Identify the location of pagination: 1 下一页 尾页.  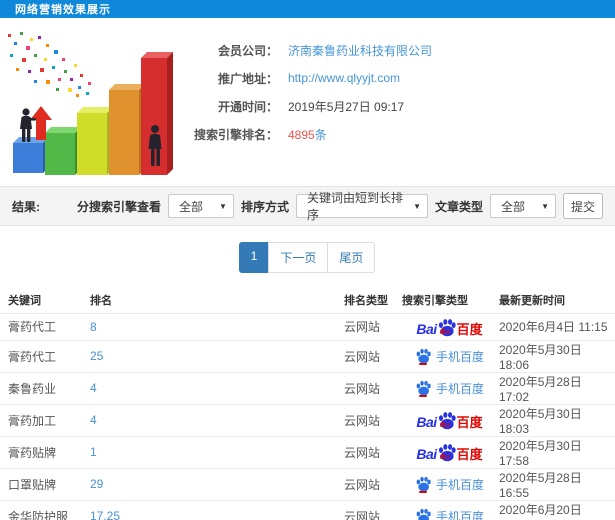
(307, 257).